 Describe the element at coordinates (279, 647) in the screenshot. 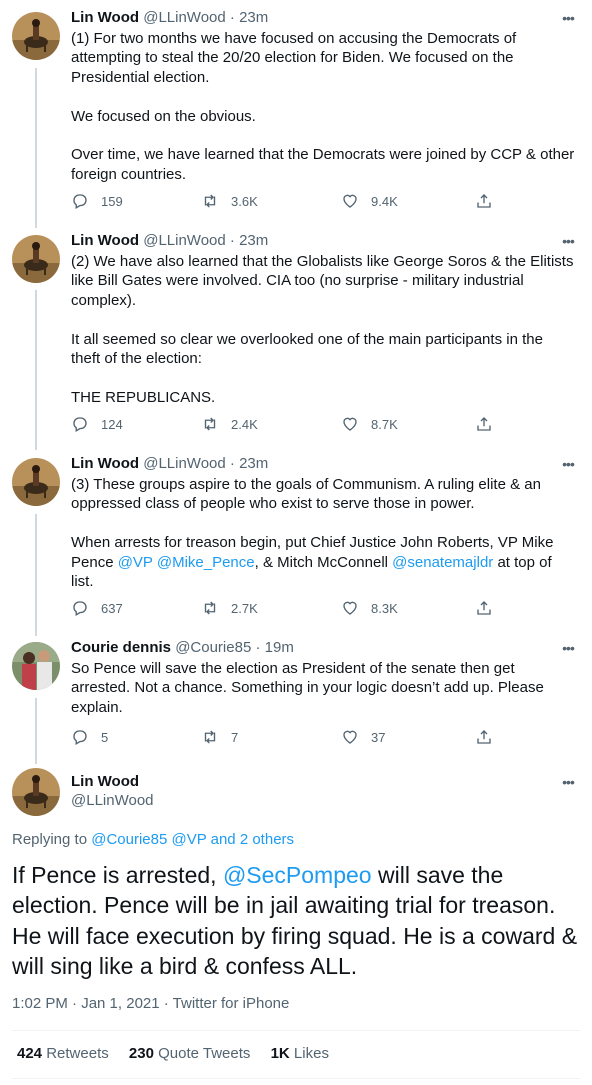

I see `tweet-time: 19m` at that location.